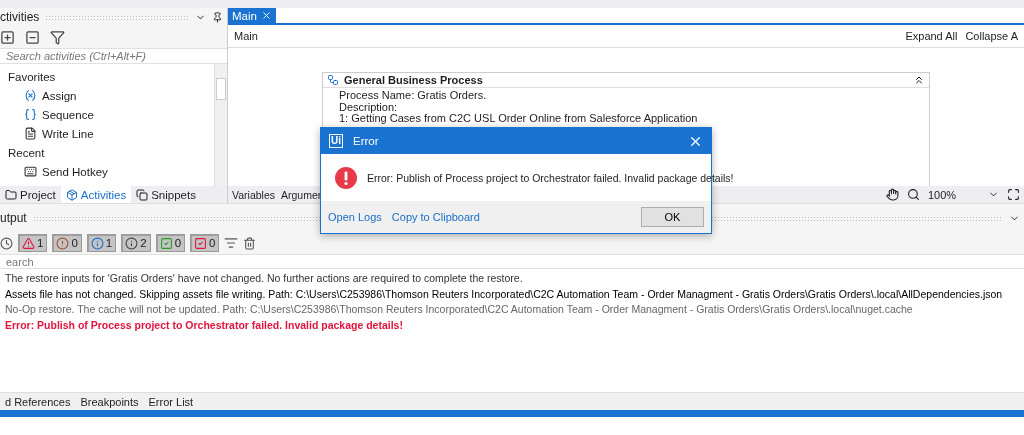 Image resolution: width=1024 pixels, height=435 pixels. I want to click on close-icon, so click(266, 15).